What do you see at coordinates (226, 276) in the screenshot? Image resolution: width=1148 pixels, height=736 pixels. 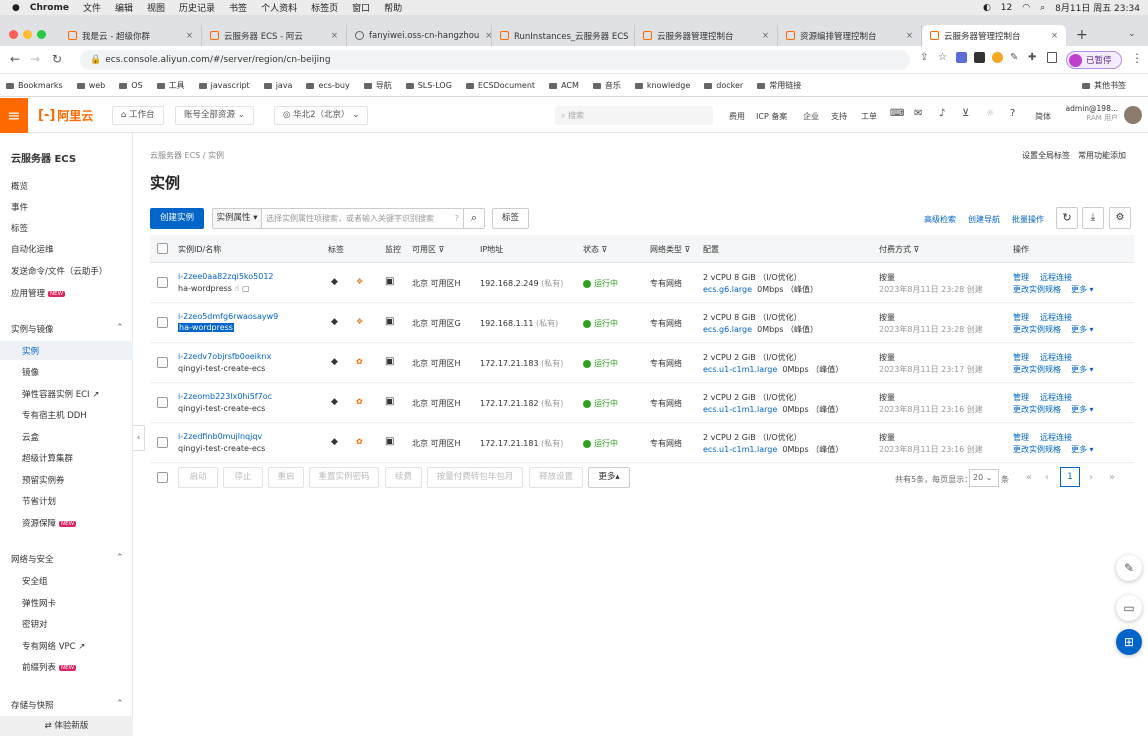 I see `instance-id-link: i-2zee0aa82zqi5ko5012` at bounding box center [226, 276].